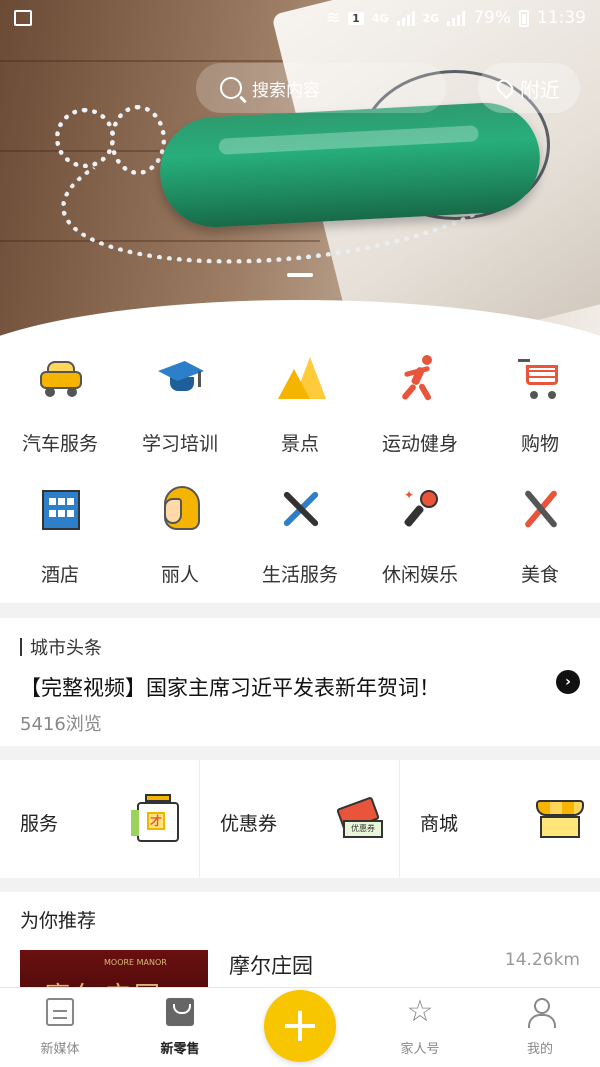  What do you see at coordinates (23, 18) in the screenshot?
I see `gallery-notification-icon` at bounding box center [23, 18].